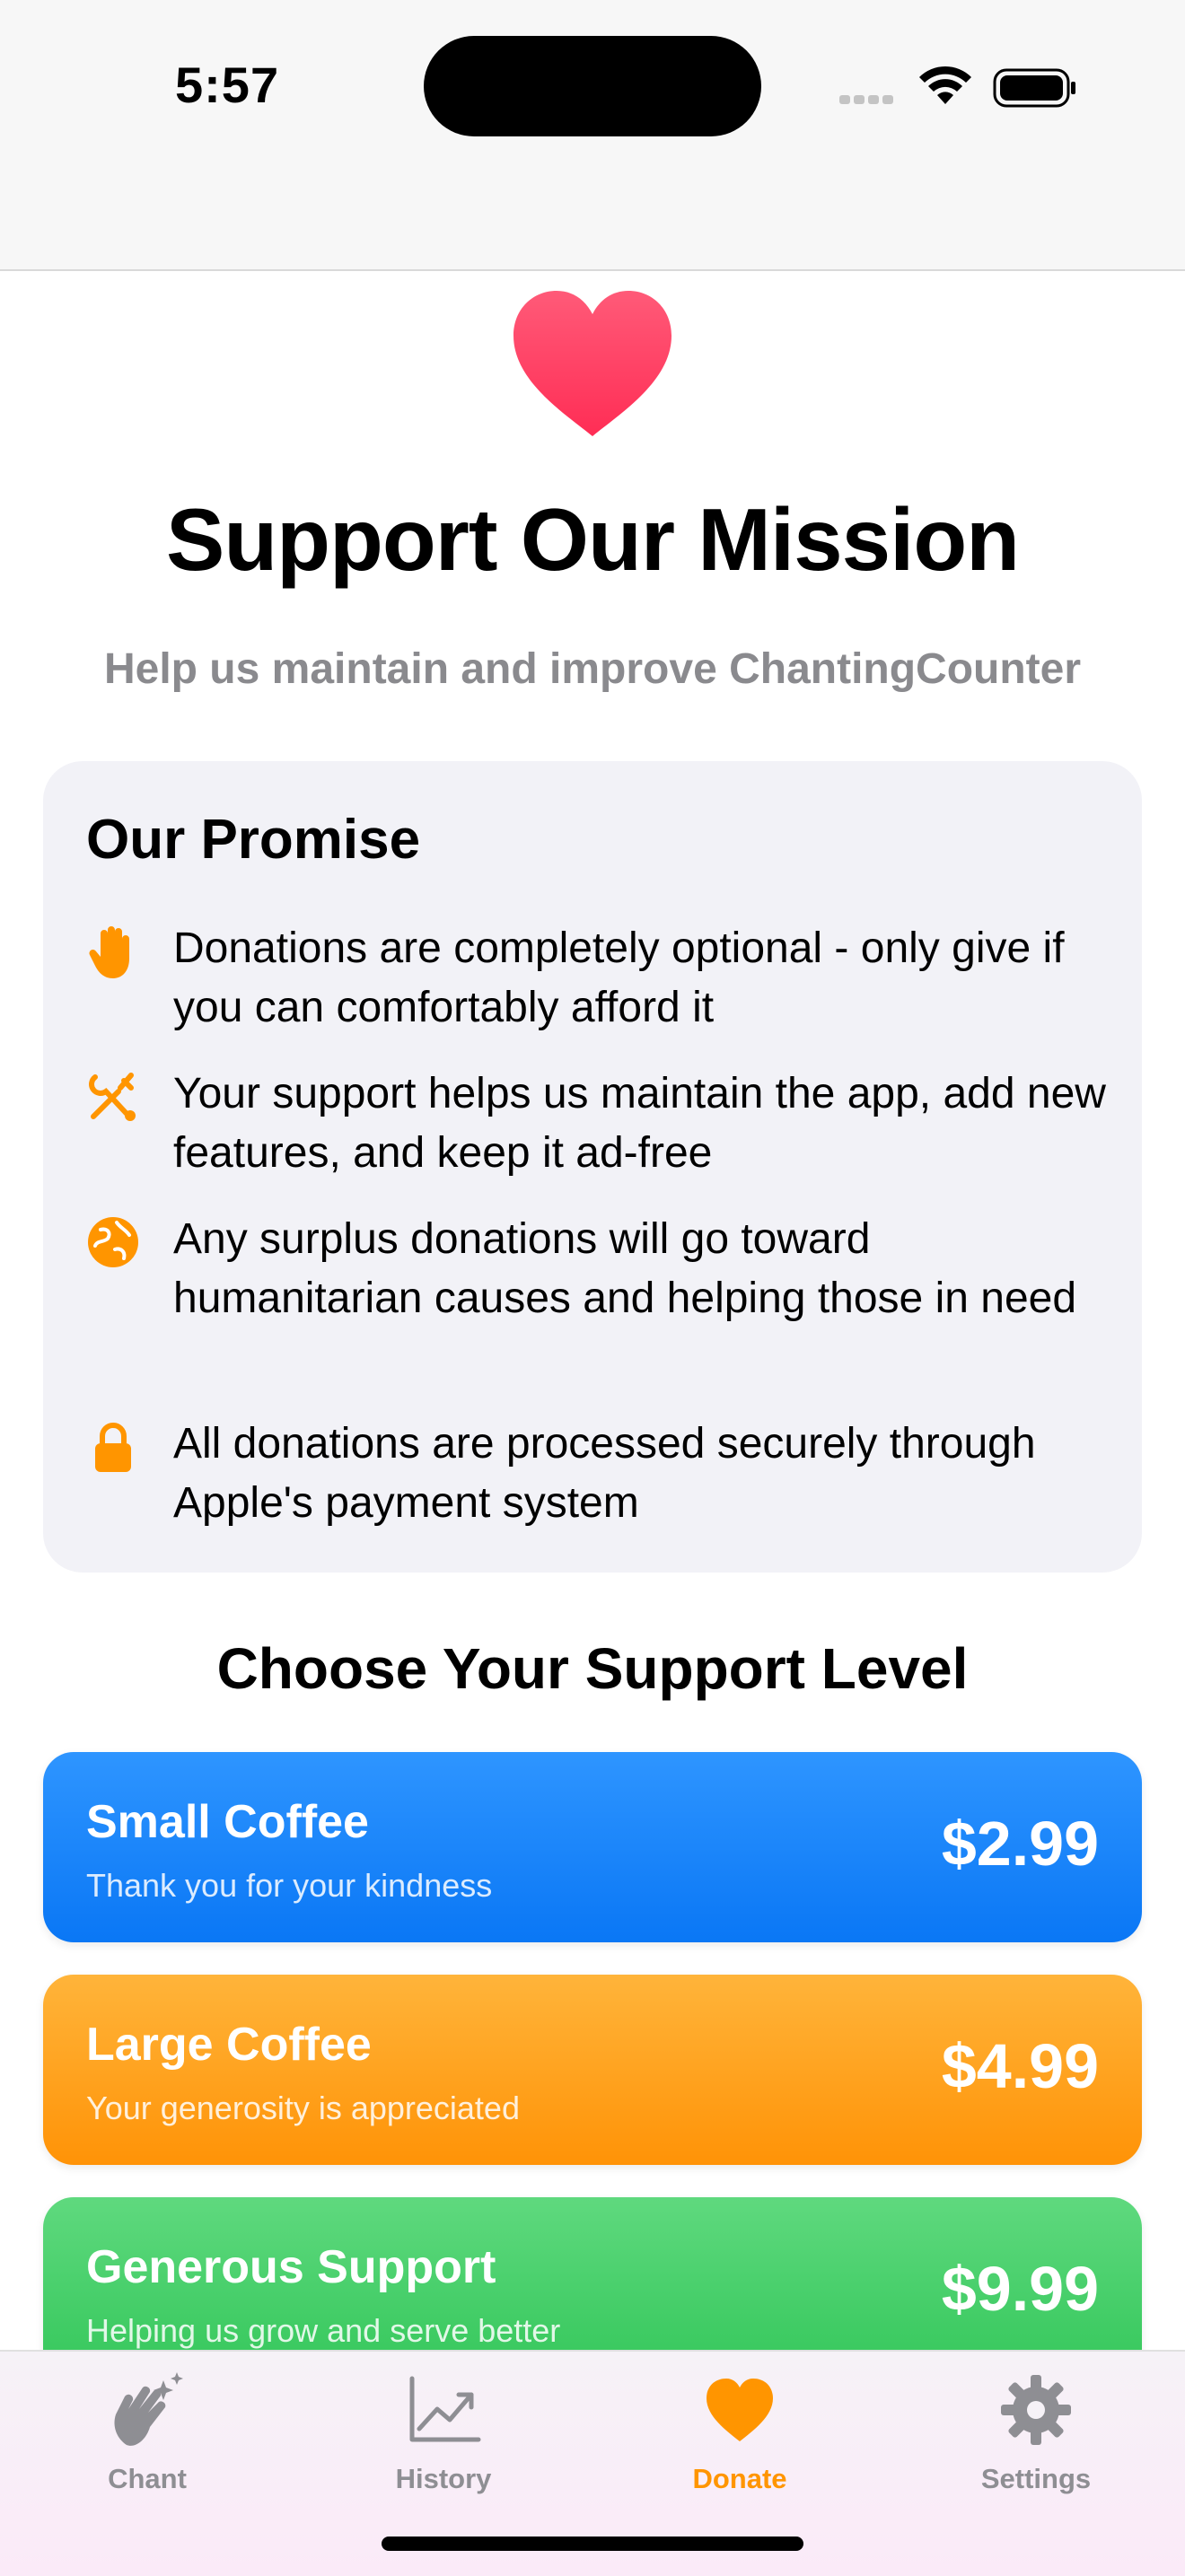  I want to click on wrench-screwdriver-icon, so click(112, 1097).